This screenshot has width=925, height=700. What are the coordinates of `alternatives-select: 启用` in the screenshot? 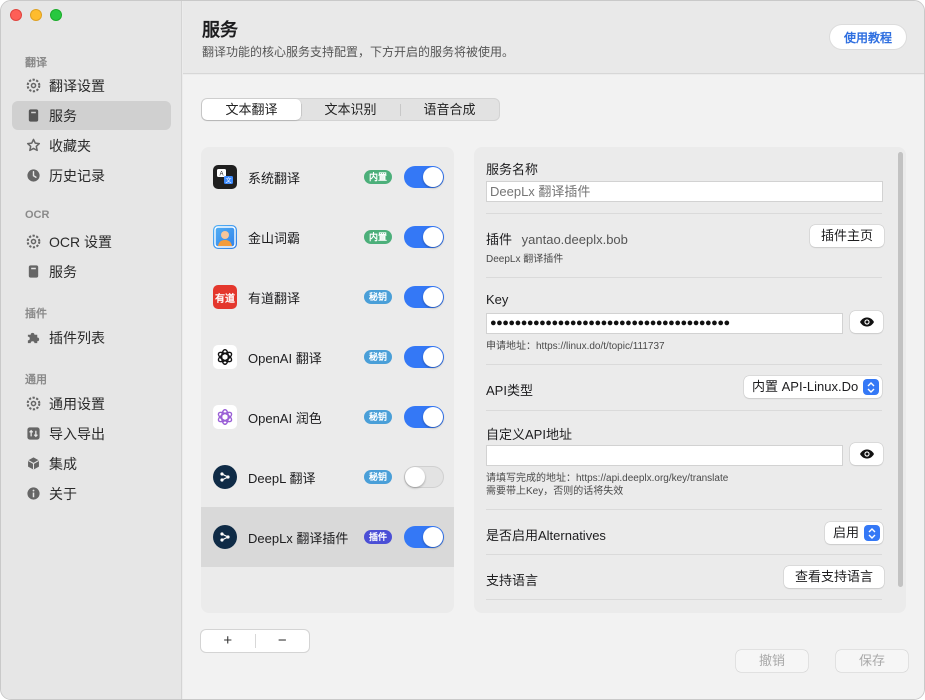 It's located at (854, 533).